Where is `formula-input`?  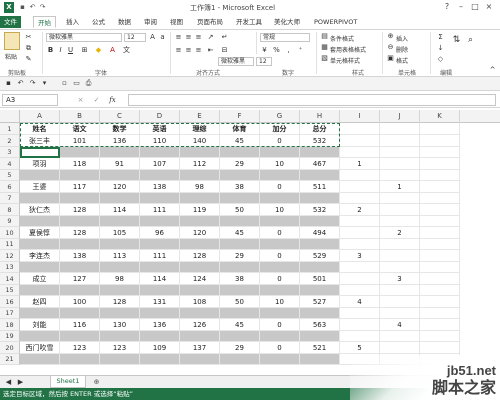 formula-input is located at coordinates (312, 100).